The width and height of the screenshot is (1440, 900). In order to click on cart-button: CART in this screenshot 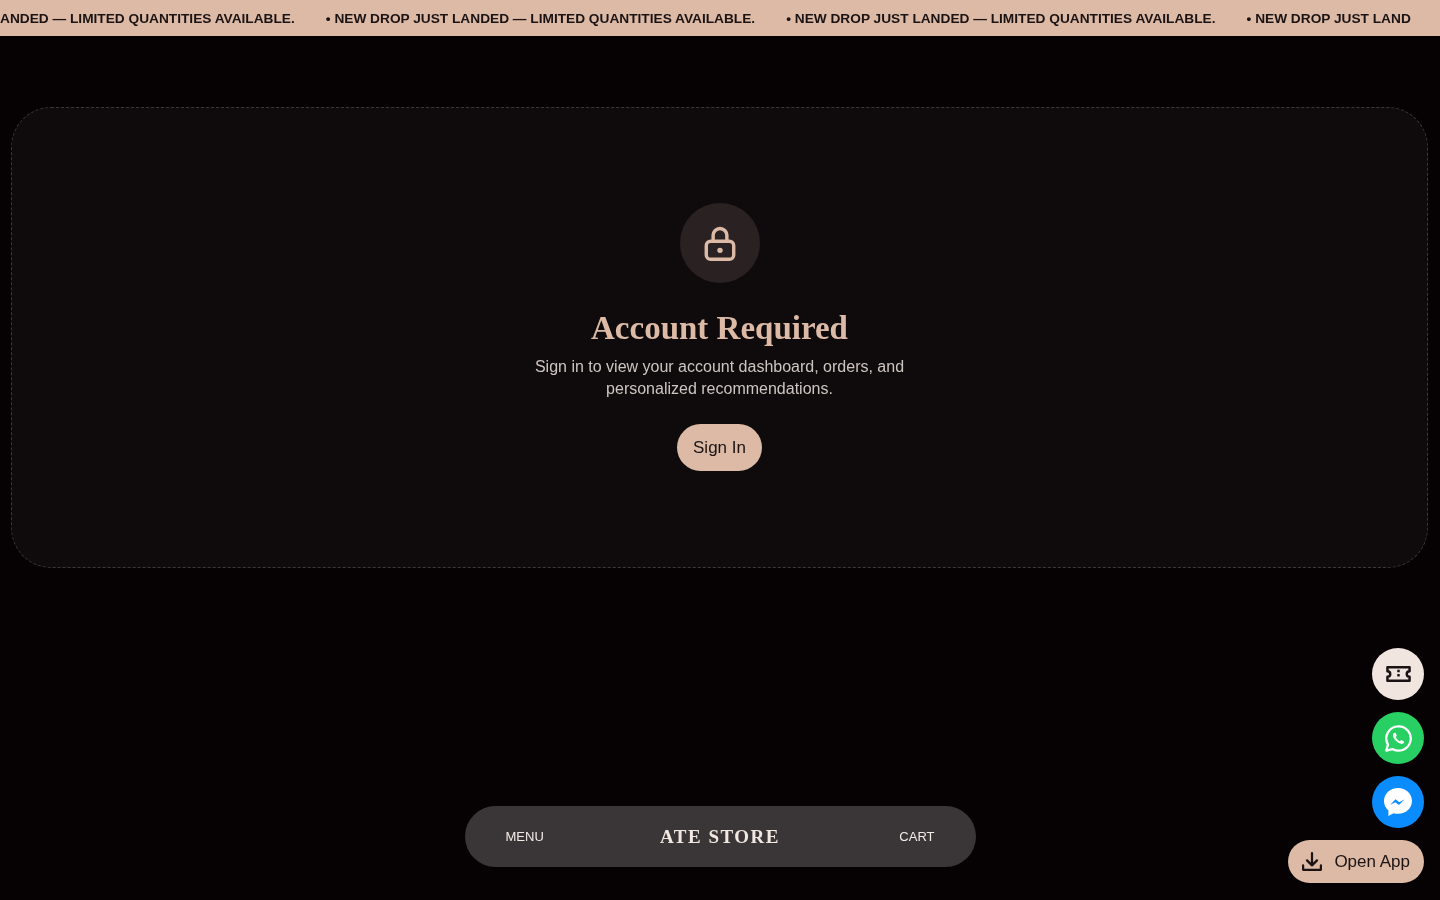, I will do `click(917, 836)`.